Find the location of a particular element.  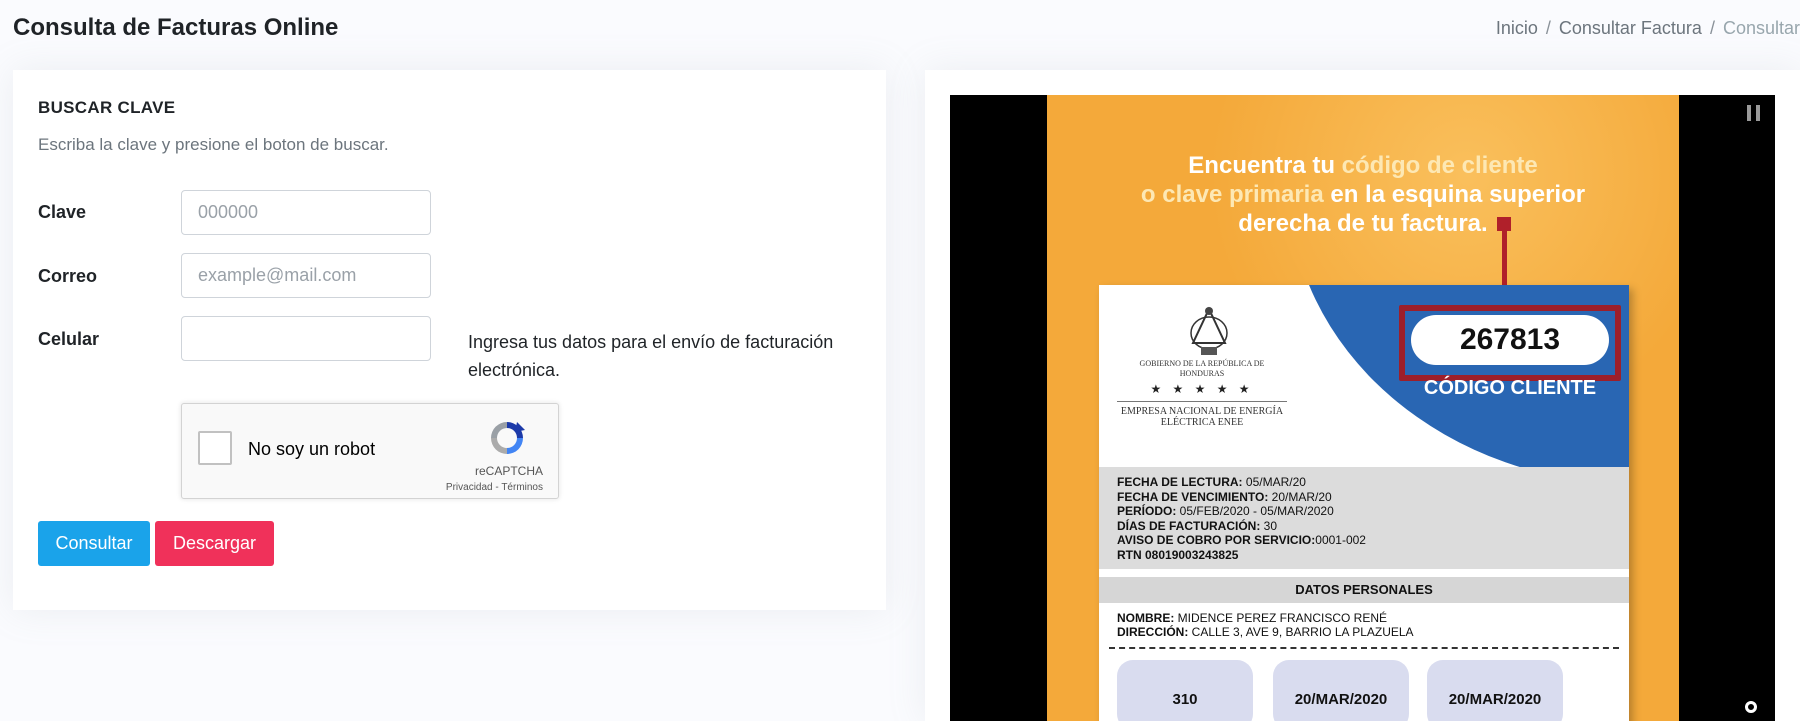

recaptcha-links: Privacidad - Términos is located at coordinates (494, 487).